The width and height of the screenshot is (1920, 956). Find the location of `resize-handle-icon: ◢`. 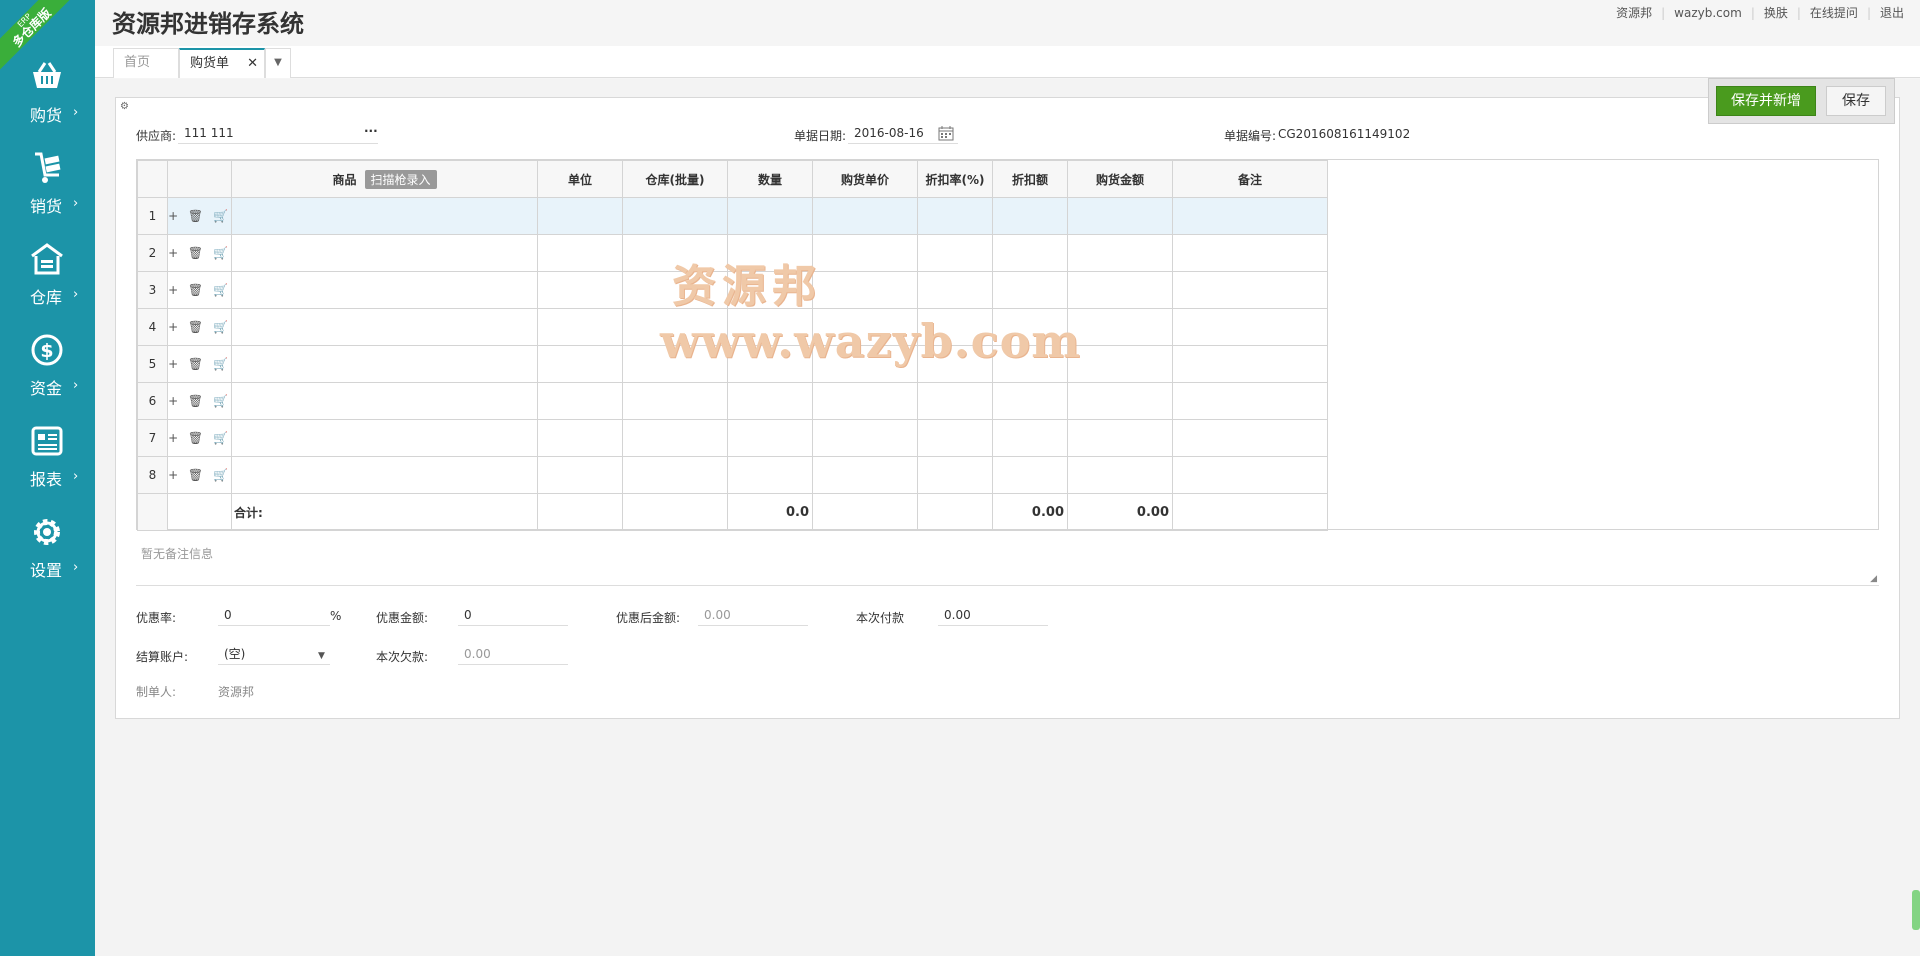

resize-handle-icon: ◢ is located at coordinates (1873, 579).